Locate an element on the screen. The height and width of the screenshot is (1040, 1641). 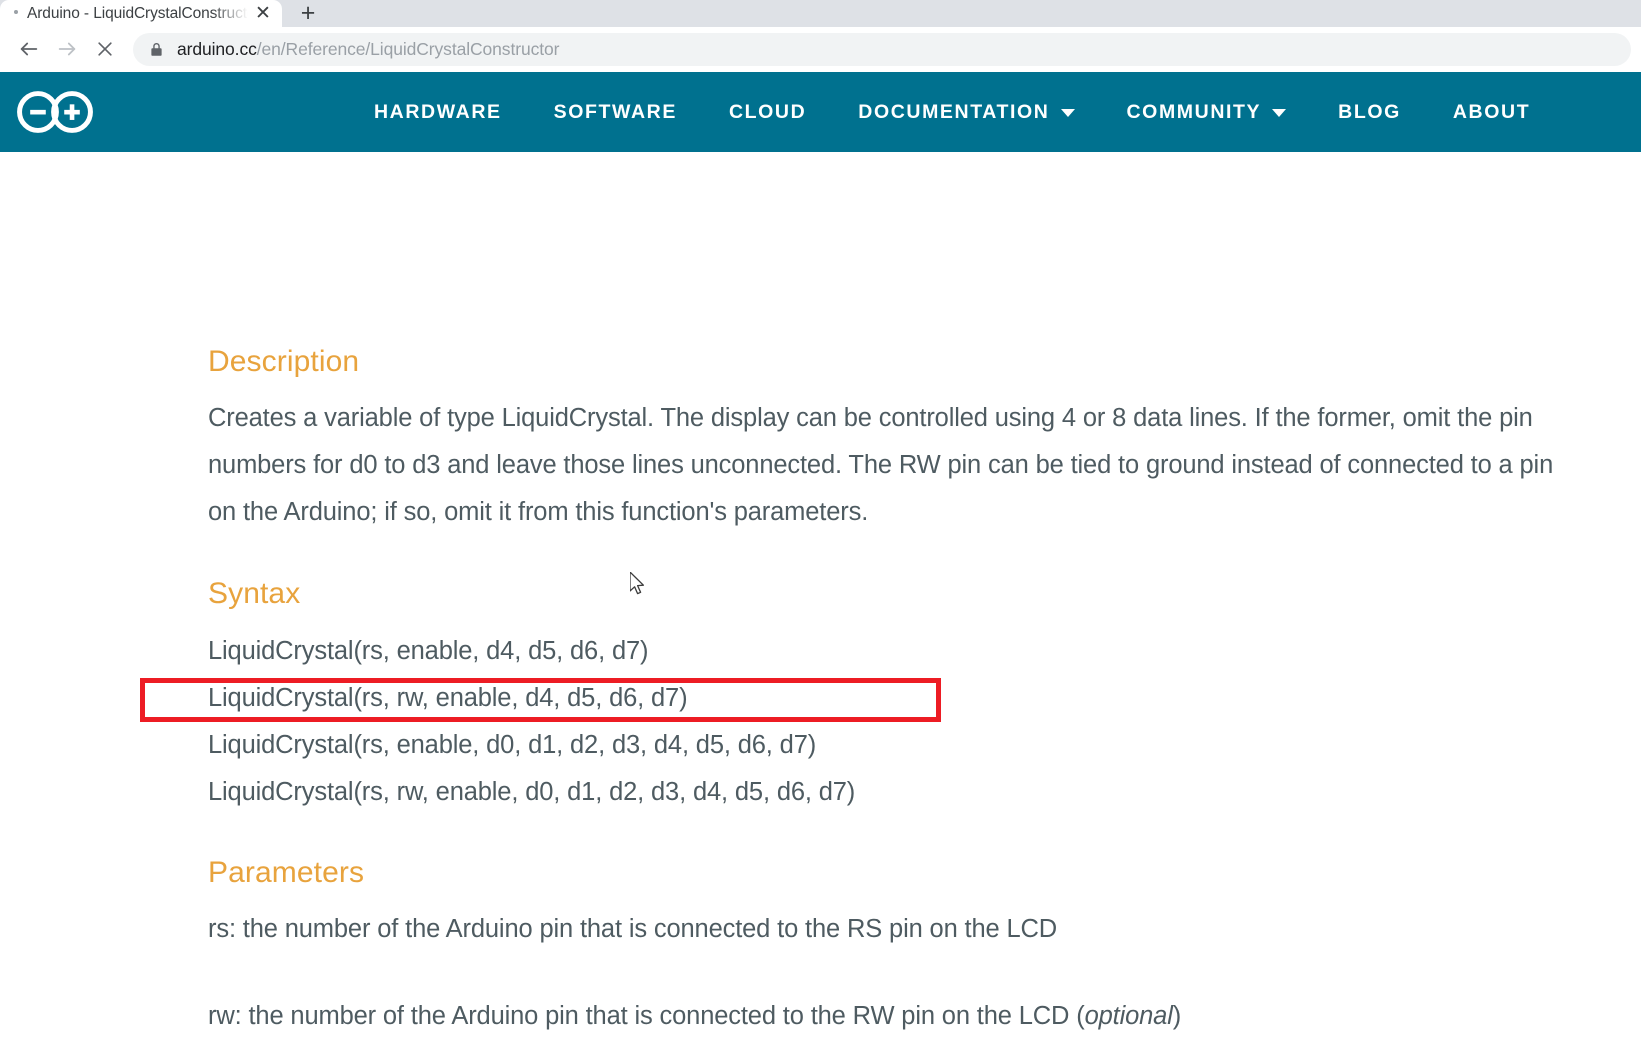
nav-item-hardware: HARDWARE is located at coordinates (438, 112).